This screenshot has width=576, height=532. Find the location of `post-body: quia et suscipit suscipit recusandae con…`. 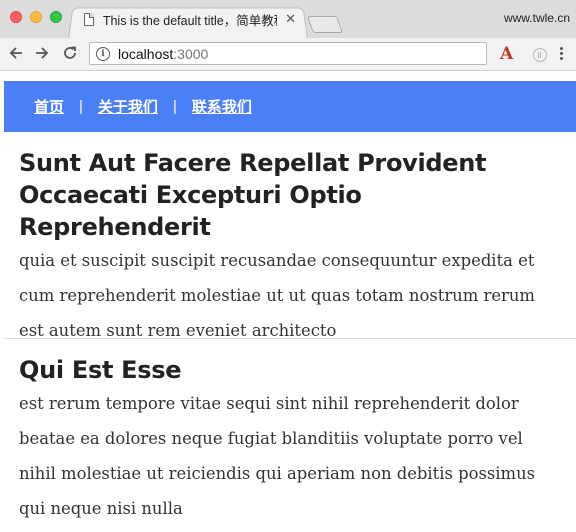

post-body: quia et suscipit suscipit recusandae con… is located at coordinates (277, 295).